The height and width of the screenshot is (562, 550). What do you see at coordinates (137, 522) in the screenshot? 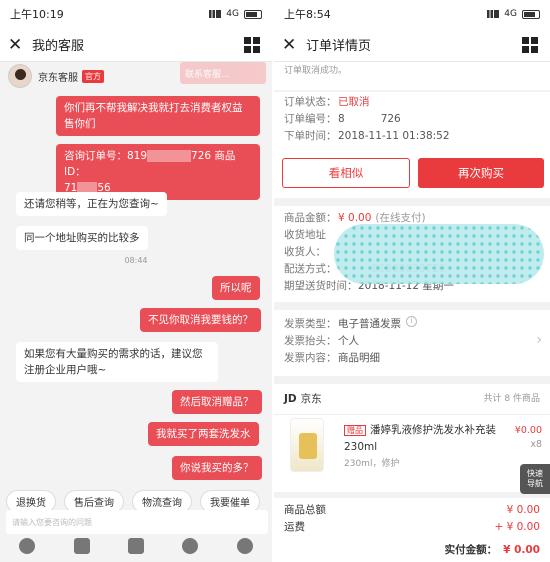
I see `message-input: 请输入您要咨询的问题` at bounding box center [137, 522].